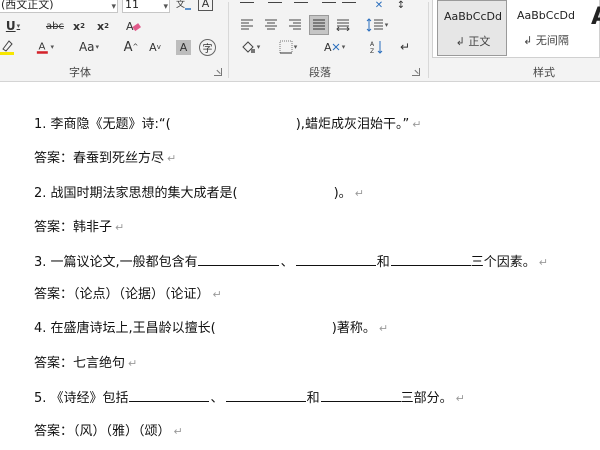 The height and width of the screenshot is (450, 600). Describe the element at coordinates (288, 47) in the screenshot. I see `borders-button: ▾` at that location.